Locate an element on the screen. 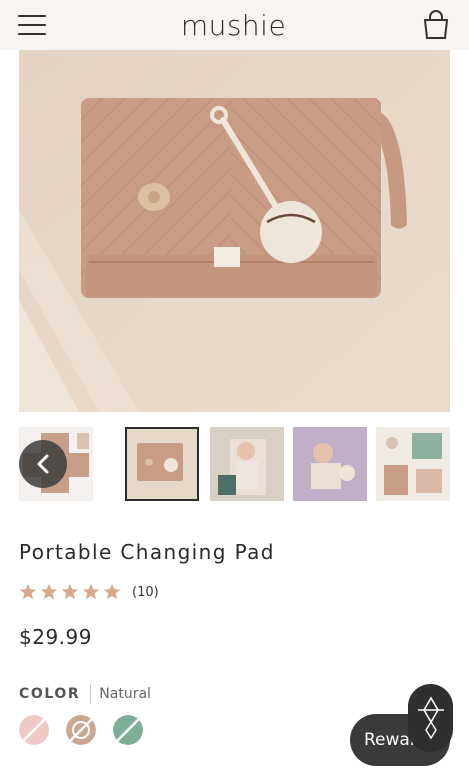 The height and width of the screenshot is (768, 469). color-selector-header: COLOR Natural is located at coordinates (85, 694).